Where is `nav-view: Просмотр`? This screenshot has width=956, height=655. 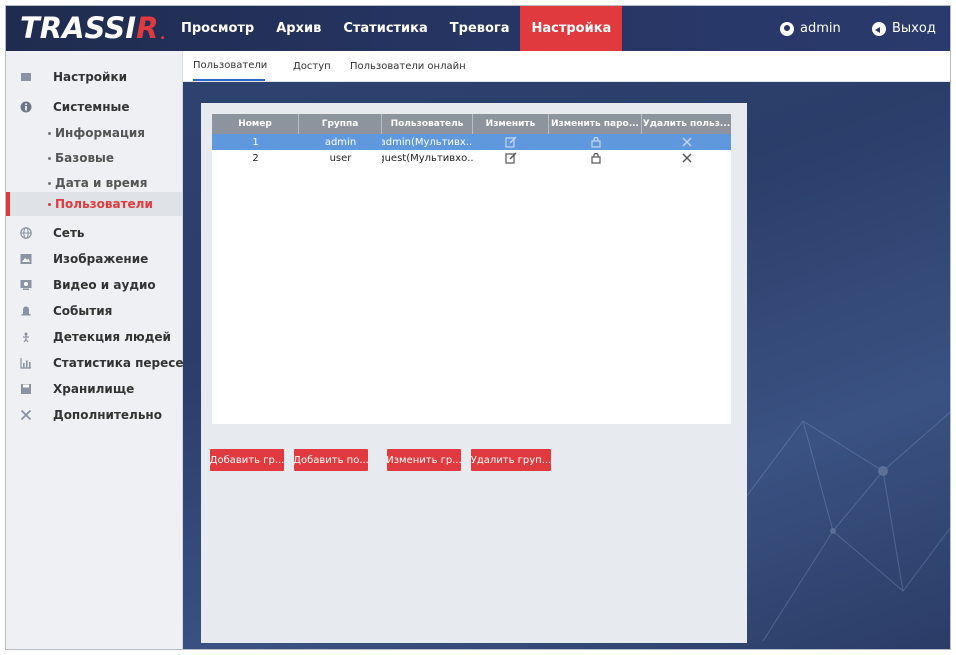 nav-view: Просмотр is located at coordinates (217, 28).